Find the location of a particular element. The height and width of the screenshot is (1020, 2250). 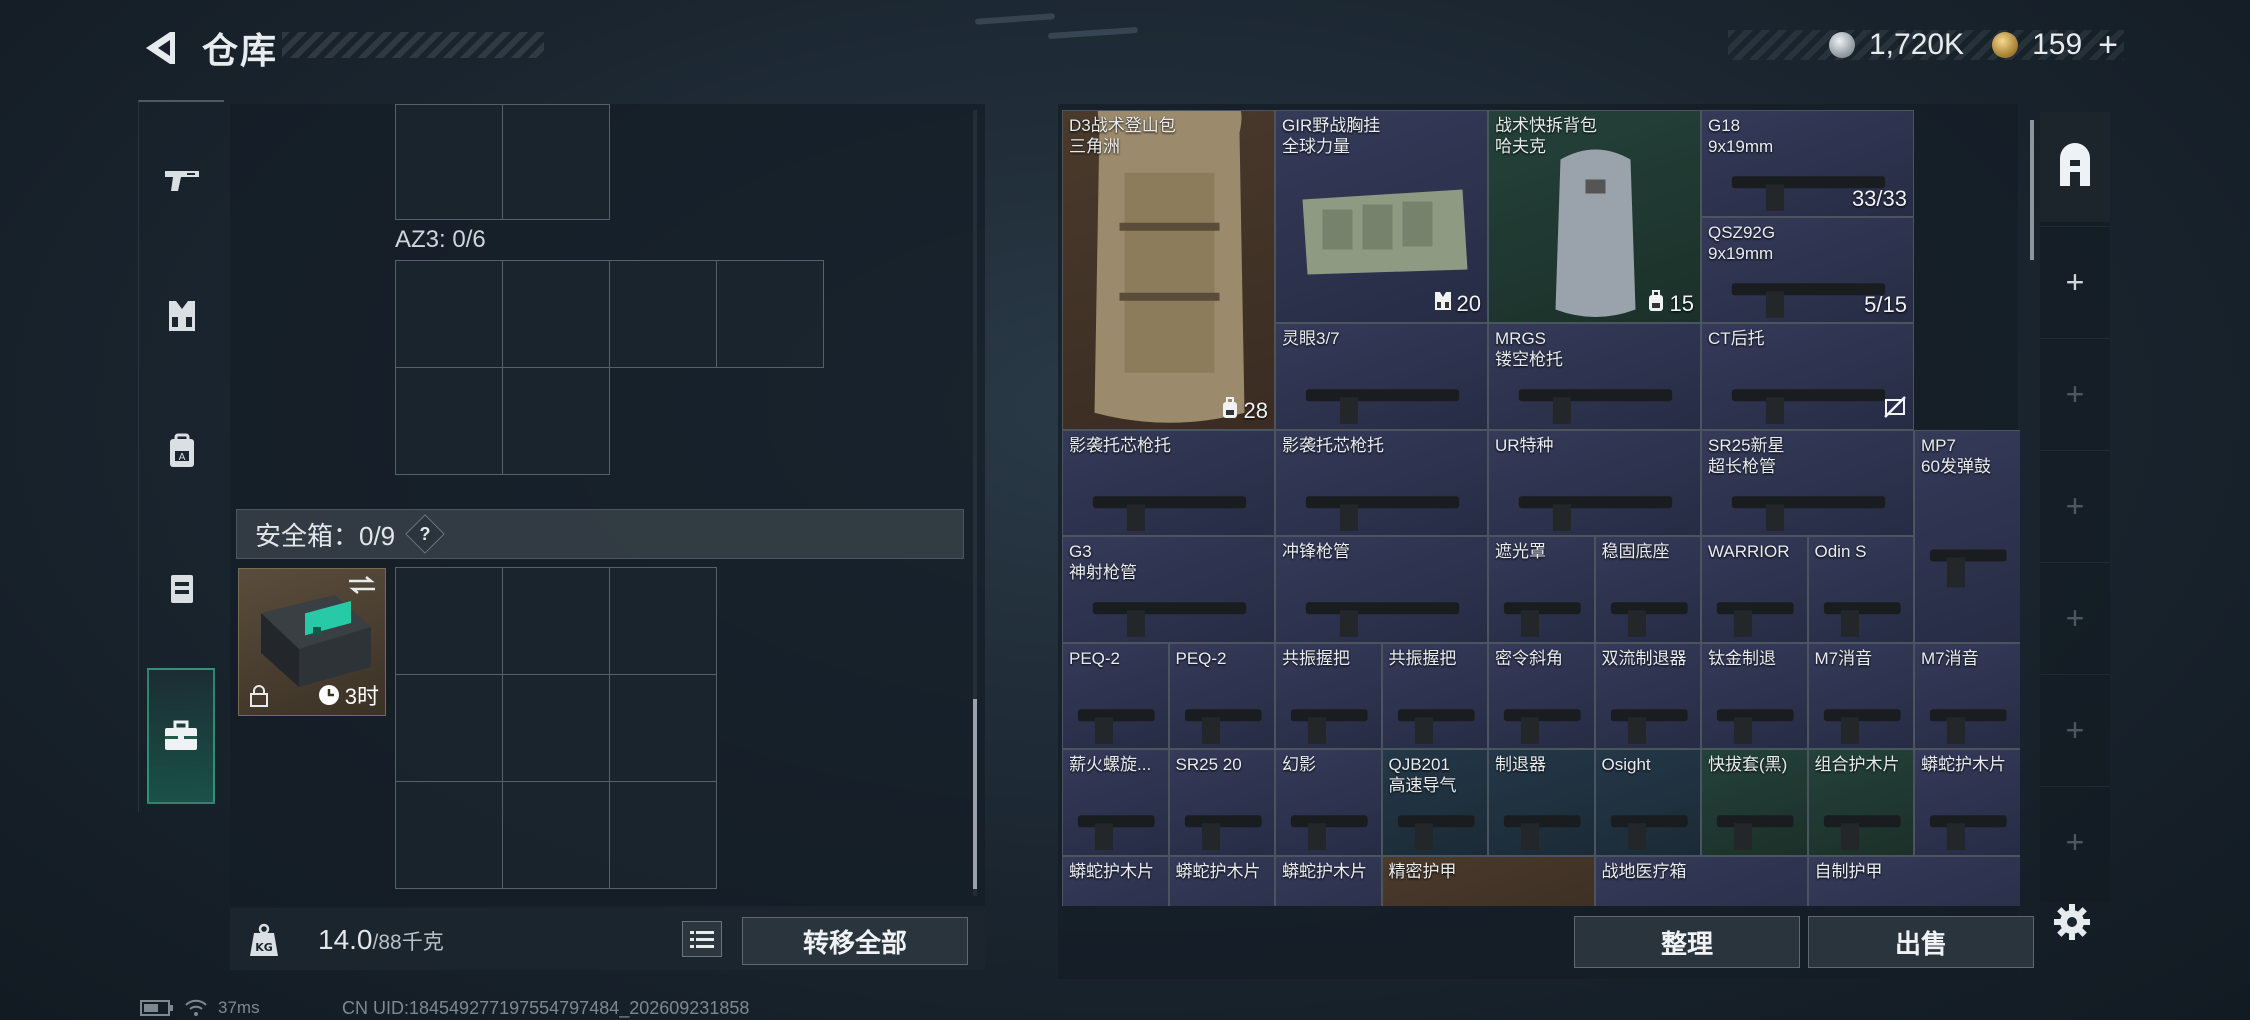

stash-item: SR25 20 is located at coordinates (1221, 802).